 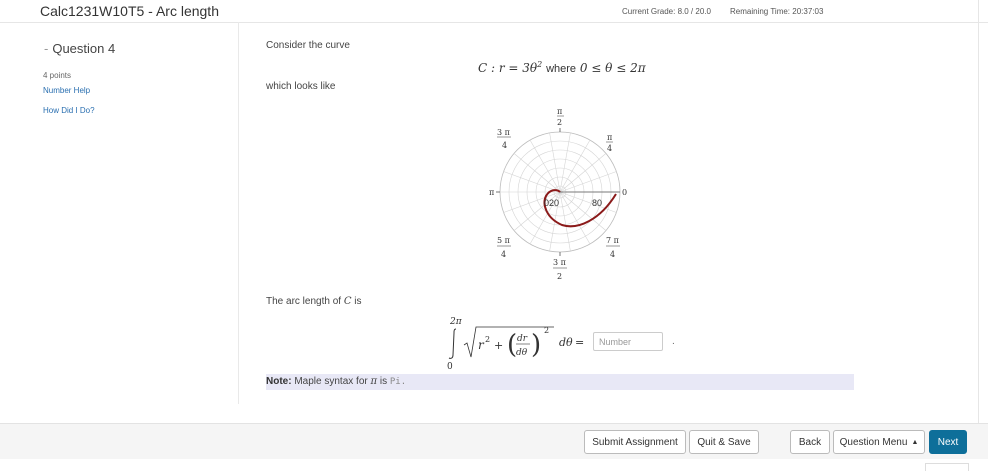 I want to click on label-pi: π, so click(x=491, y=192).